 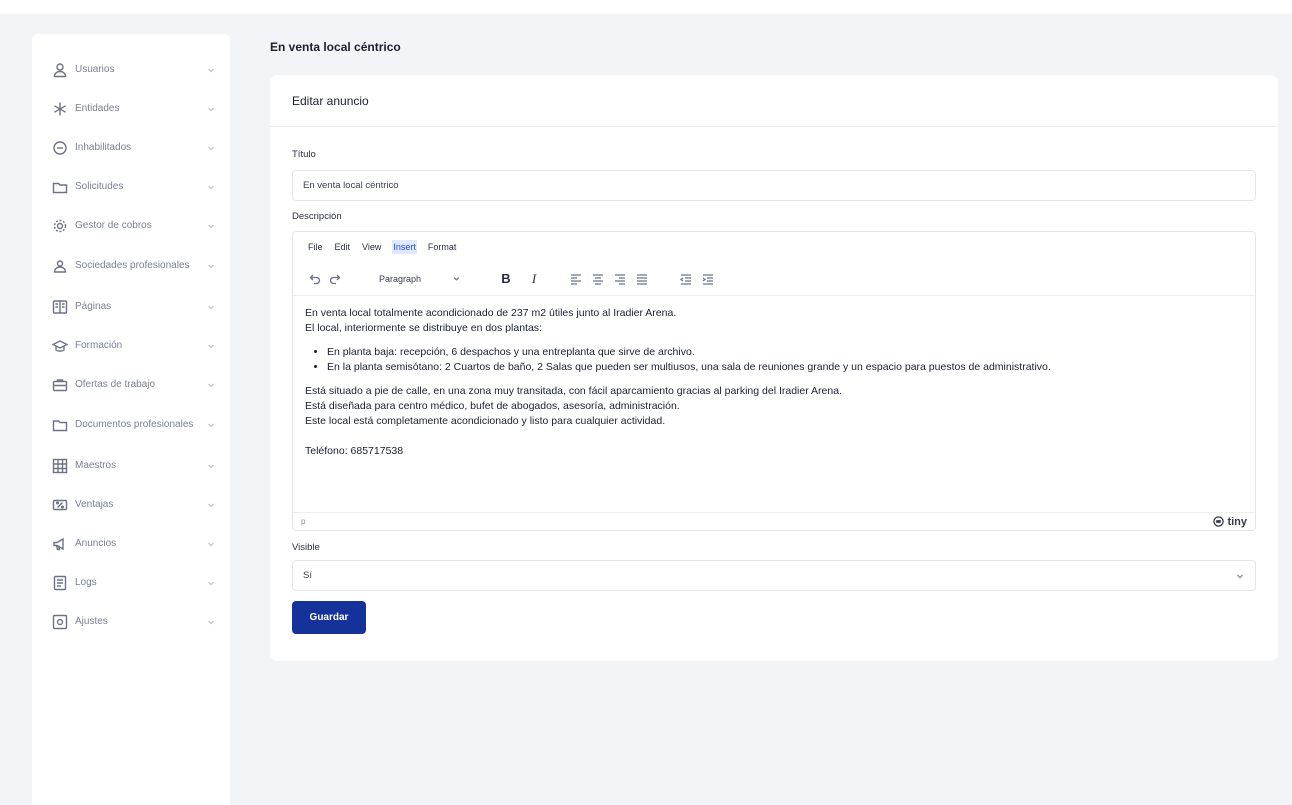 I want to click on sidebar-item-label: Maestros, so click(x=96, y=465).